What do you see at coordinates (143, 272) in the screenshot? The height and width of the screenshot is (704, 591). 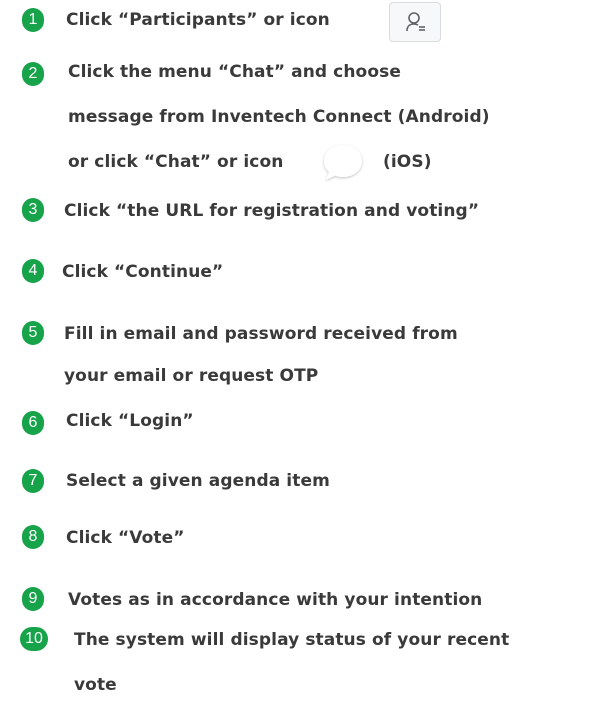 I see `step-4-text: Click “Continue”` at bounding box center [143, 272].